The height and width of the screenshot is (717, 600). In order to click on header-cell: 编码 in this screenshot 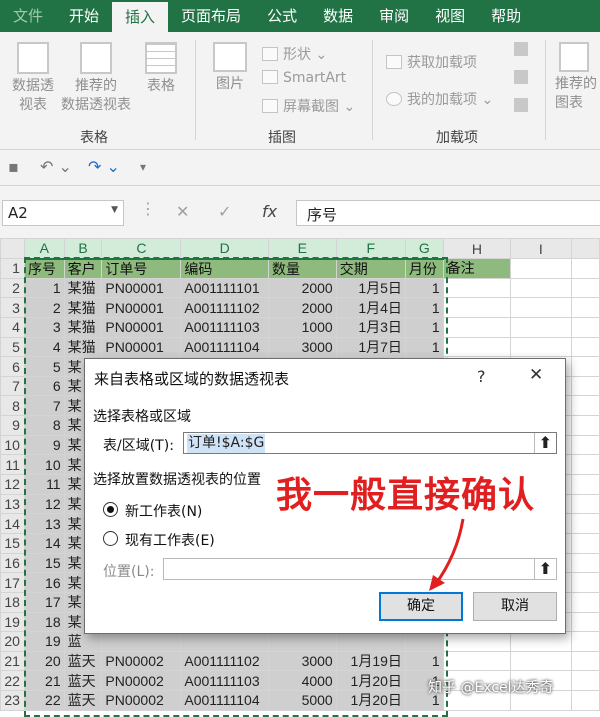, I will do `click(224, 268)`.